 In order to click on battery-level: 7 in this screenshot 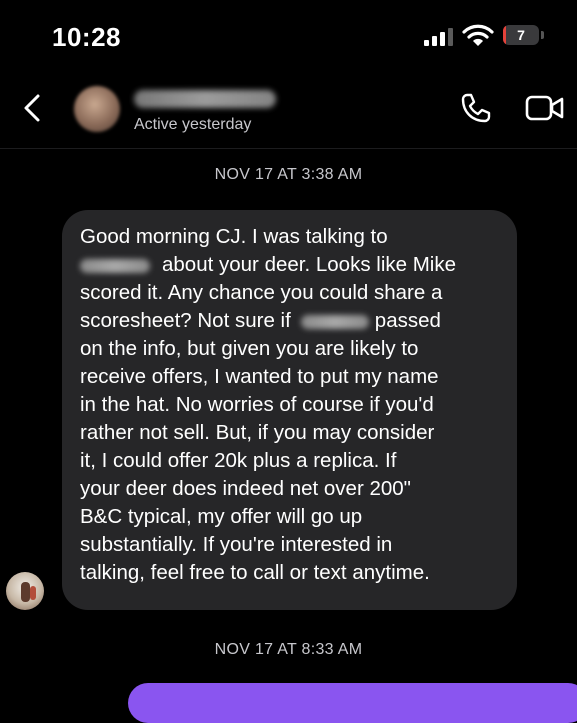, I will do `click(521, 35)`.